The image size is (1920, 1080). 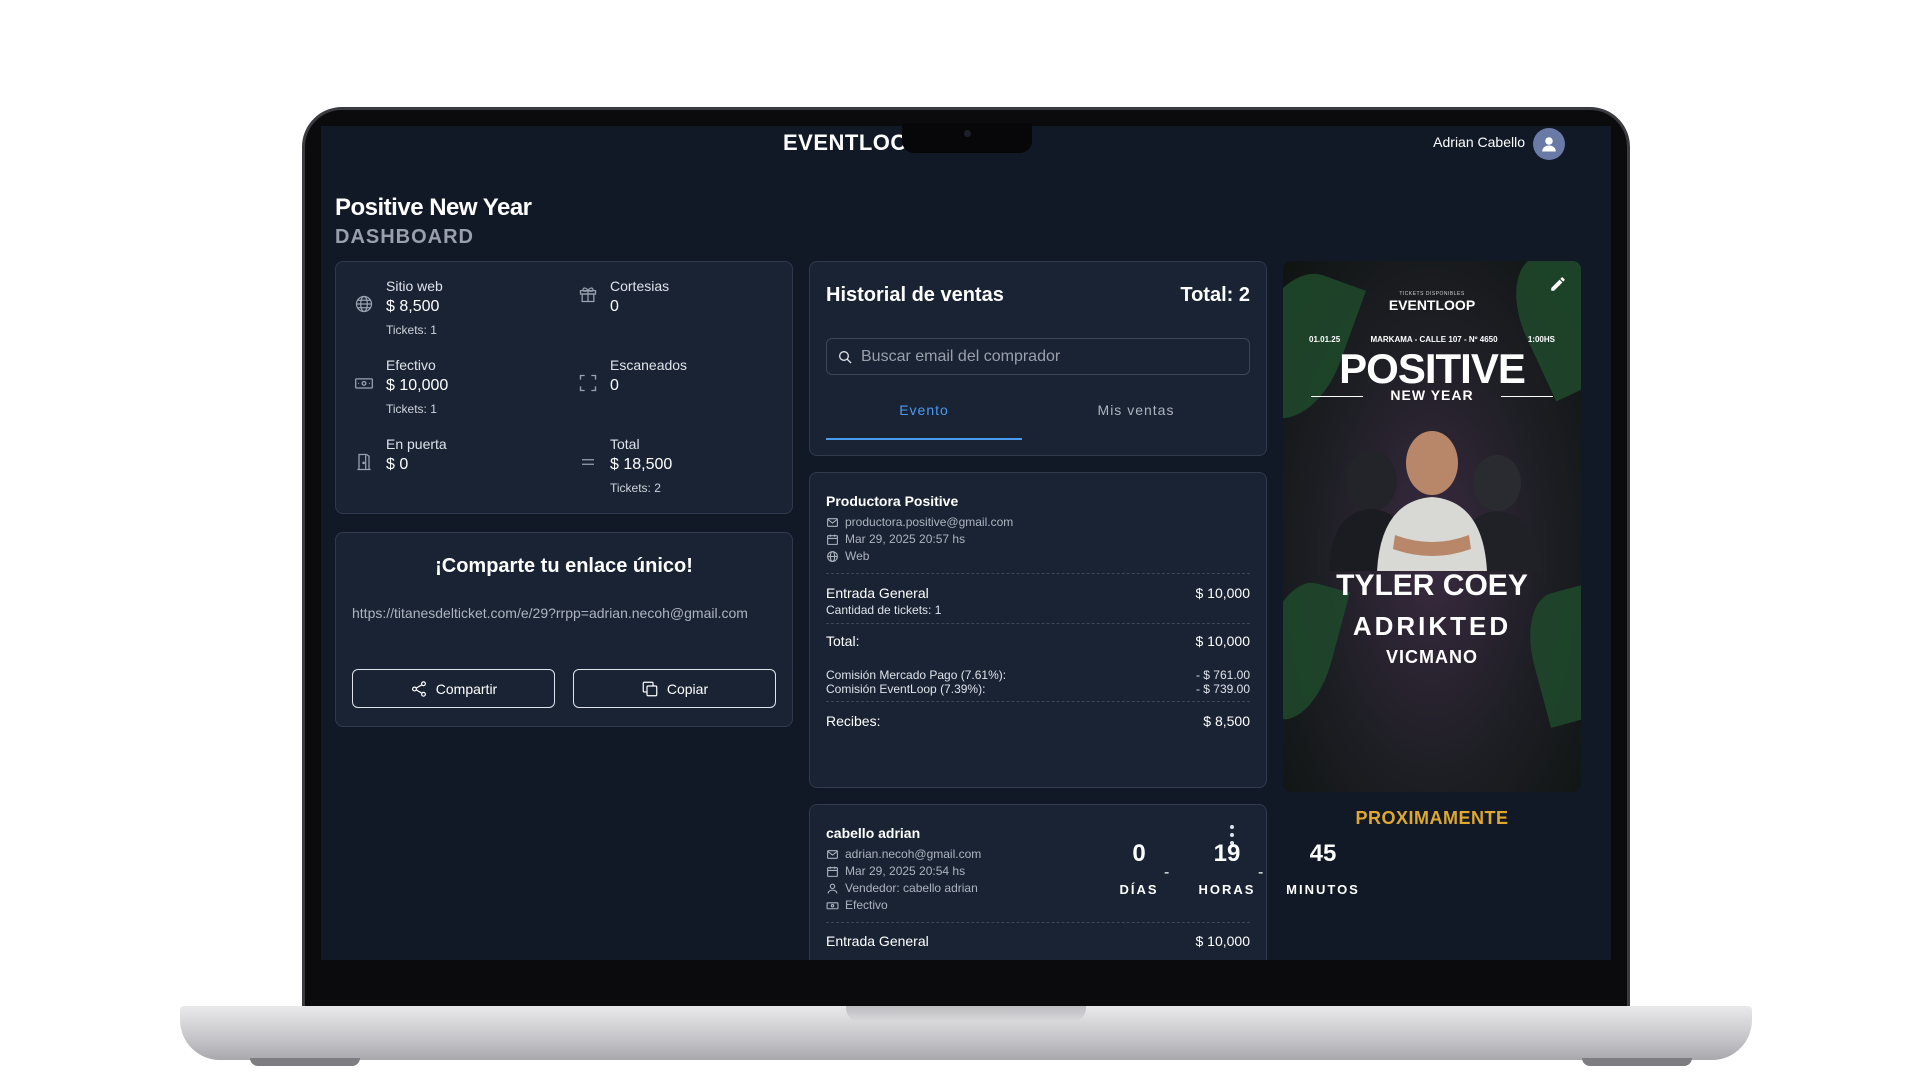 What do you see at coordinates (641, 464) in the screenshot?
I see `stat-value: $ 18,500` at bounding box center [641, 464].